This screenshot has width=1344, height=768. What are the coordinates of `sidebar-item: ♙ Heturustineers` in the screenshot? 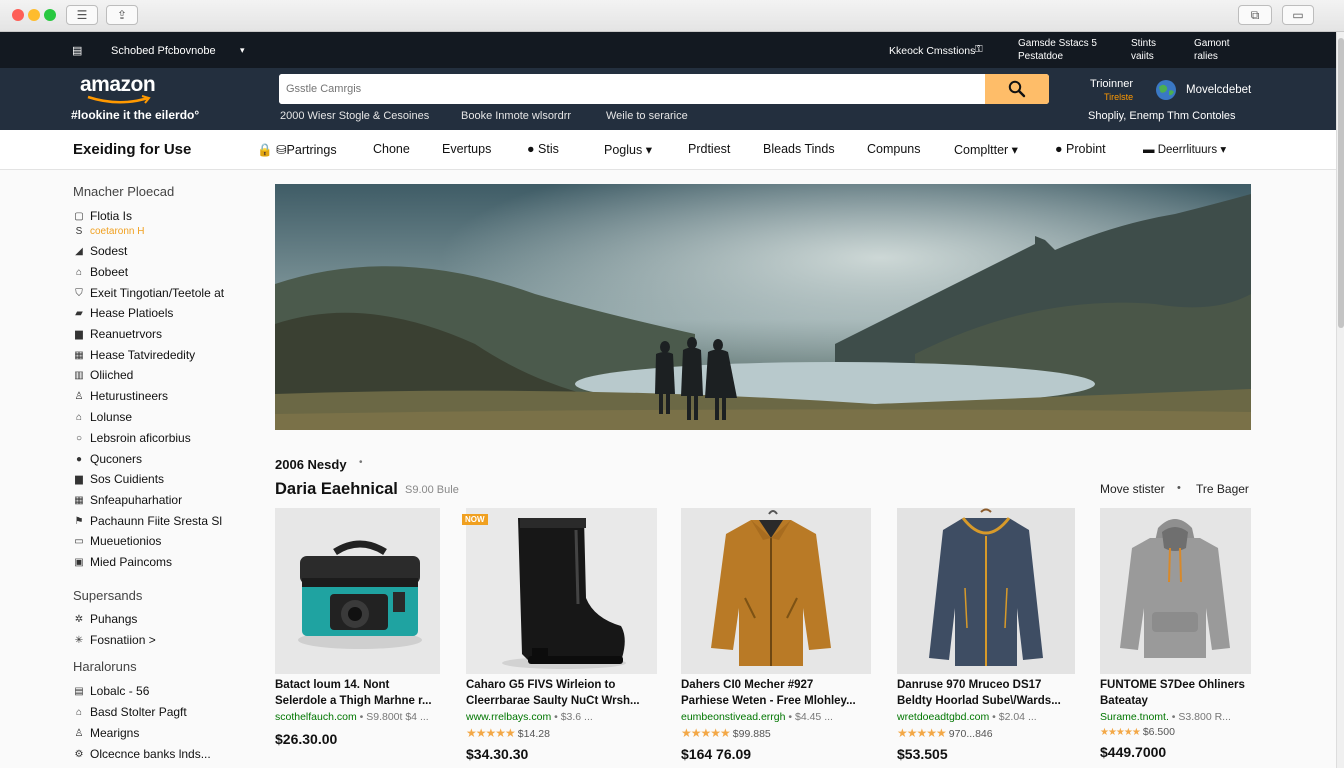 It's located at (121, 396).